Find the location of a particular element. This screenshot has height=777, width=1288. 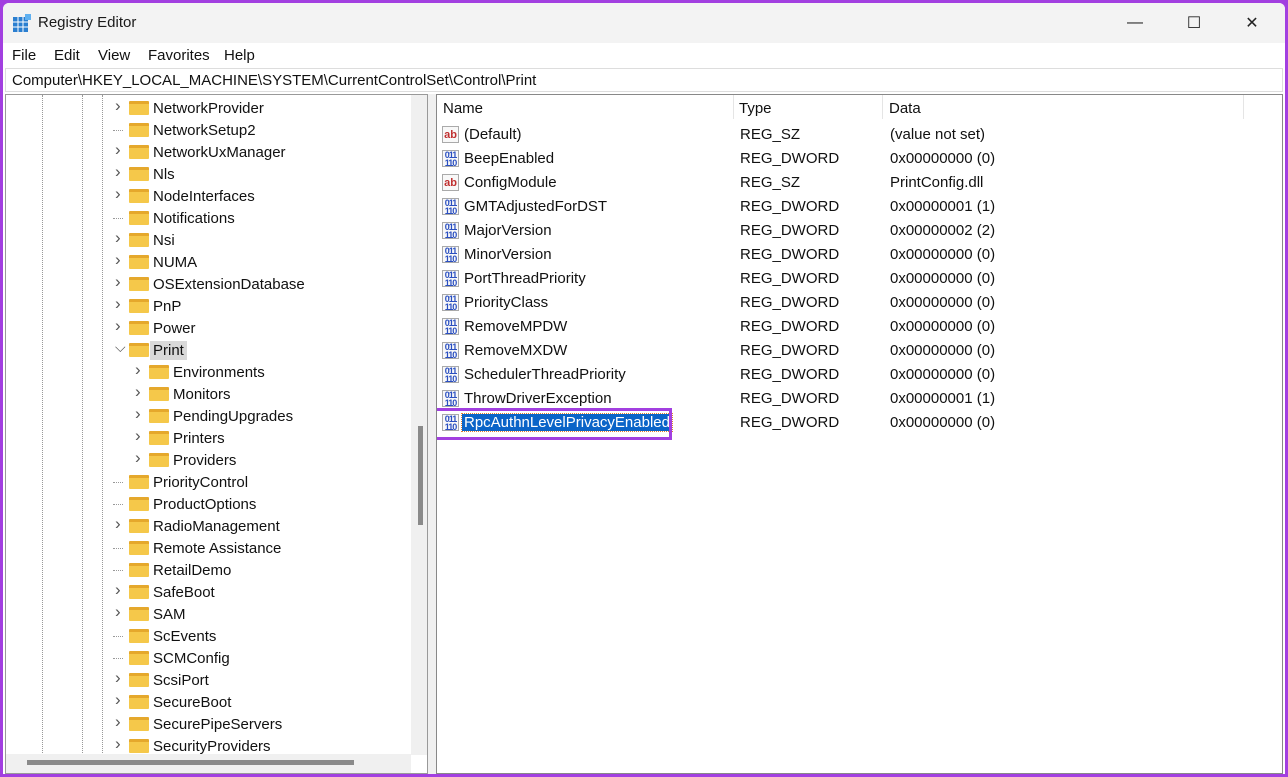

tree-item: › Monitors is located at coordinates (208, 393).